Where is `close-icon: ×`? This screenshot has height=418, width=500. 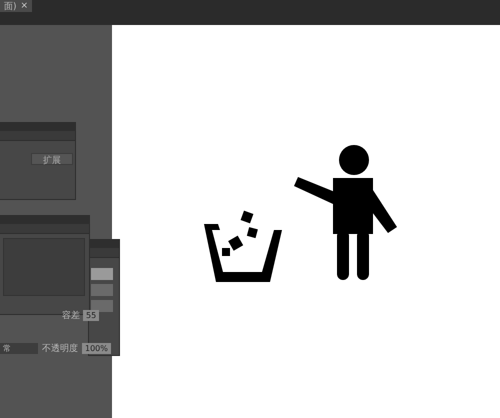
close-icon: × is located at coordinates (24, 6).